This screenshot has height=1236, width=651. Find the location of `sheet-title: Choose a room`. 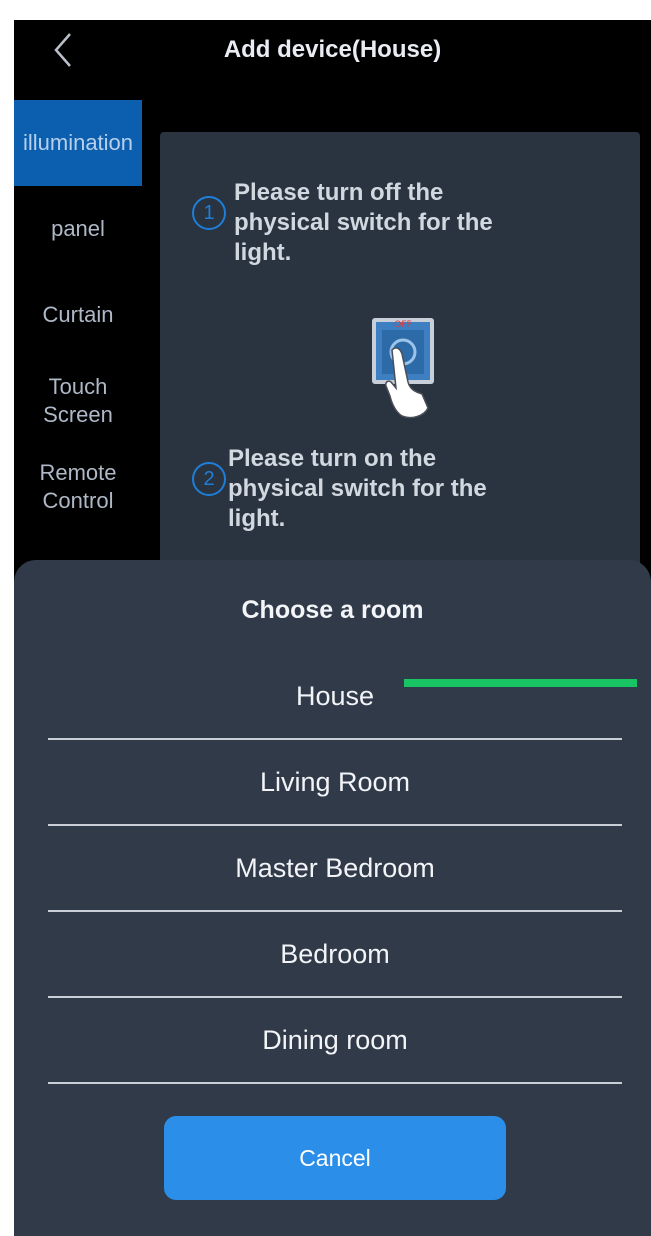

sheet-title: Choose a room is located at coordinates (332, 610).